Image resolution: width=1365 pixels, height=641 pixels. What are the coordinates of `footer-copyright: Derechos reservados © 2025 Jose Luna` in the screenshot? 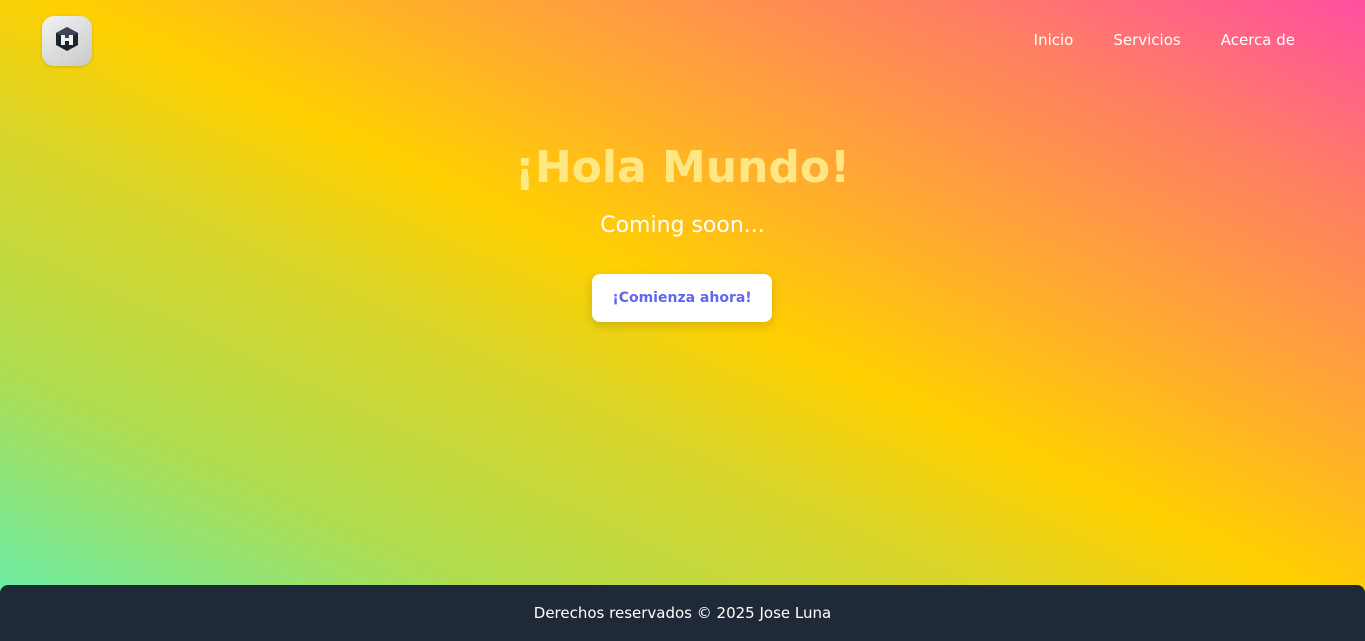 It's located at (682, 613).